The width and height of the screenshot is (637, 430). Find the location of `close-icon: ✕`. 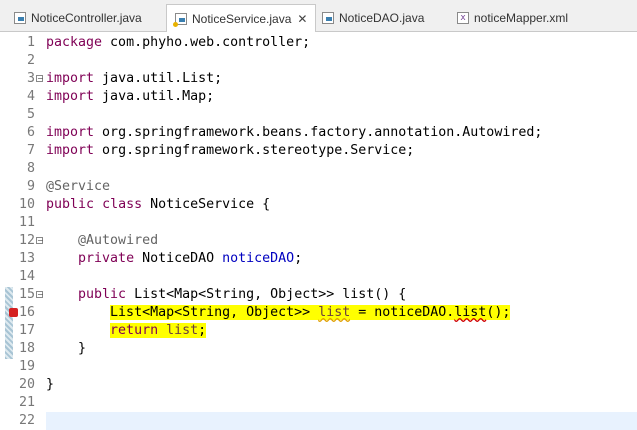

close-icon: ✕ is located at coordinates (302, 19).